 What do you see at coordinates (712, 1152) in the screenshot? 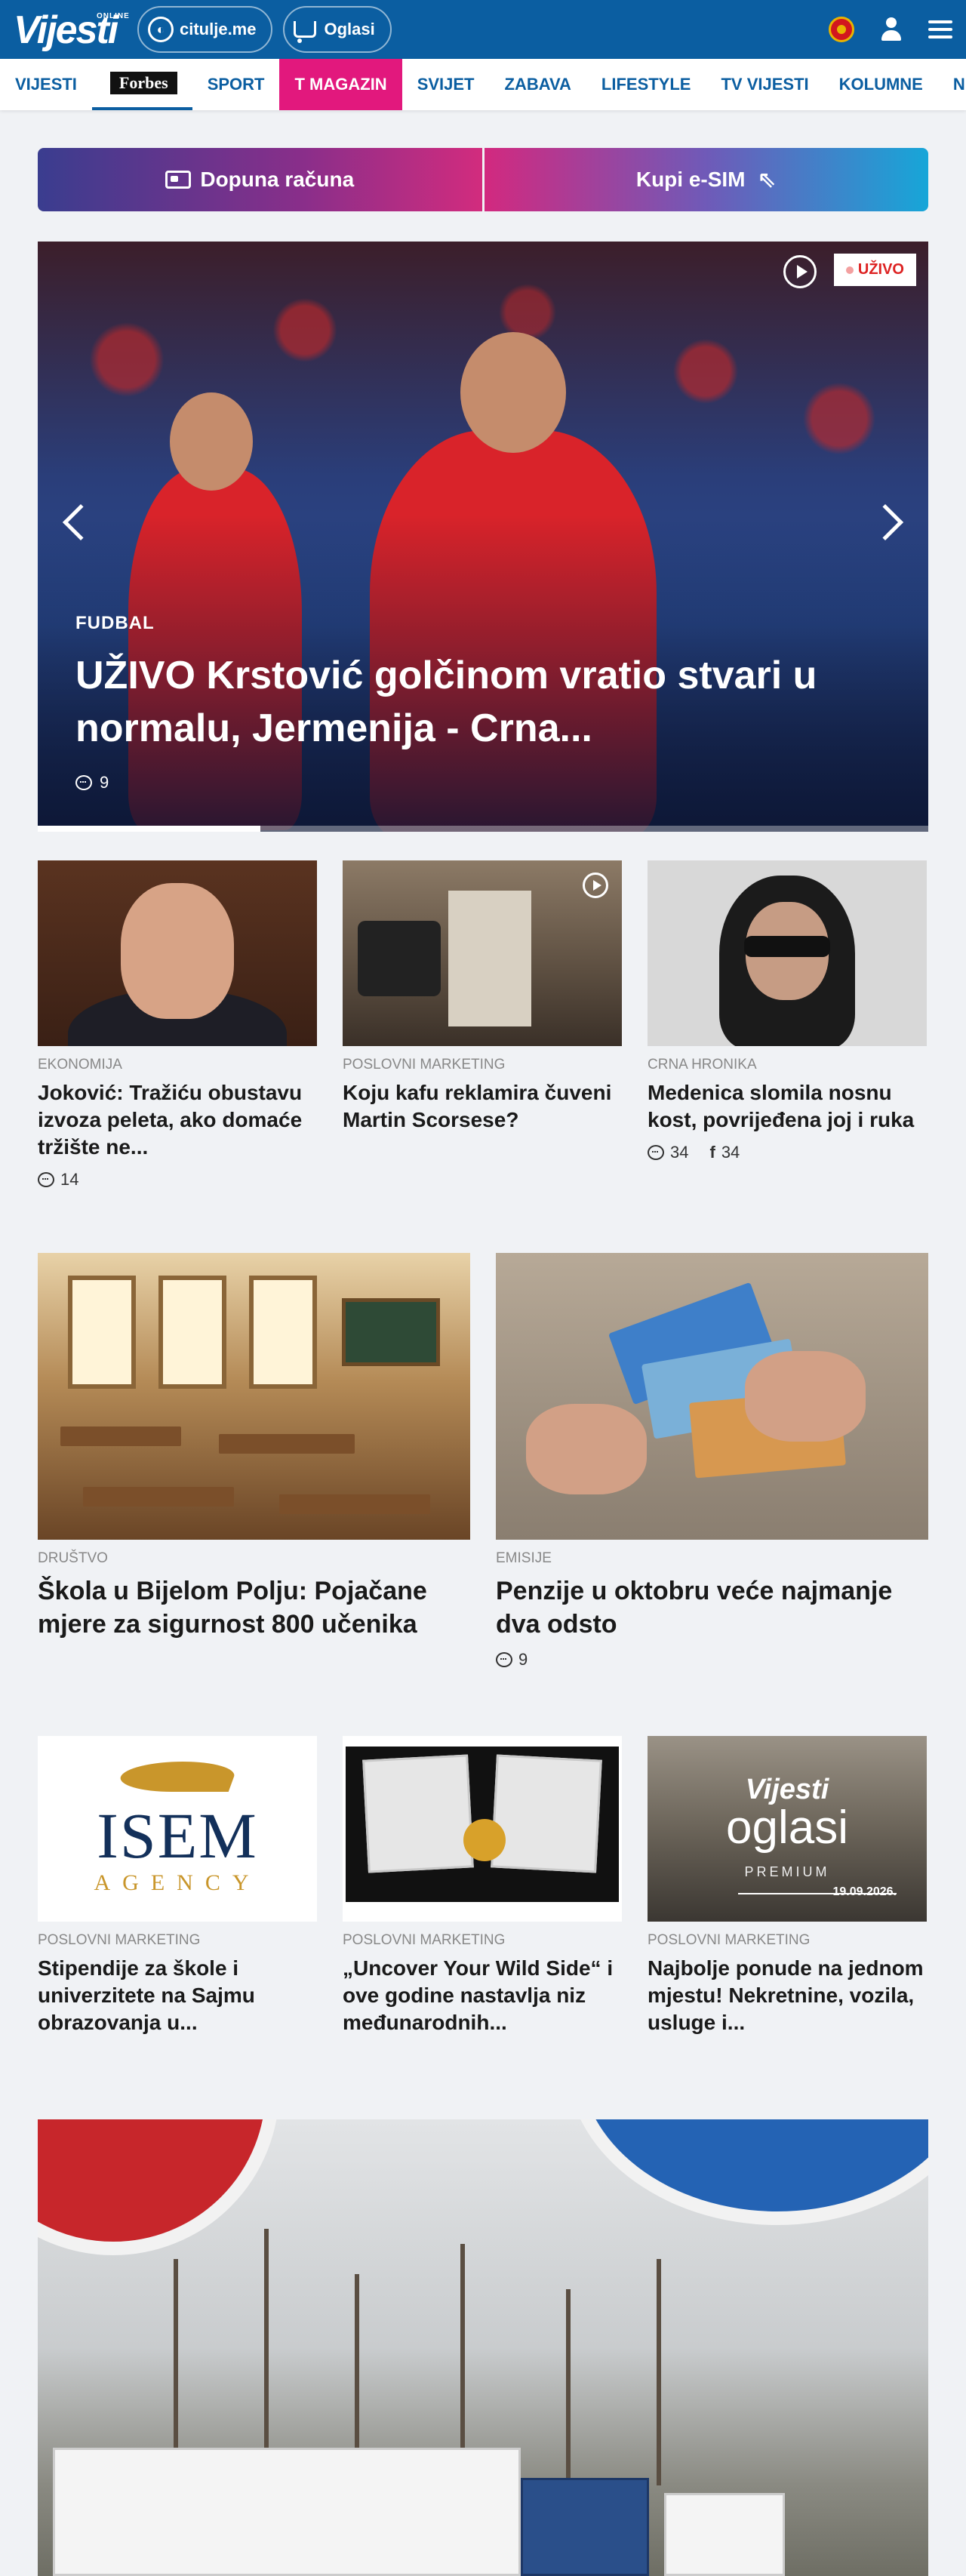
I see `facebook-icon: f` at bounding box center [712, 1152].